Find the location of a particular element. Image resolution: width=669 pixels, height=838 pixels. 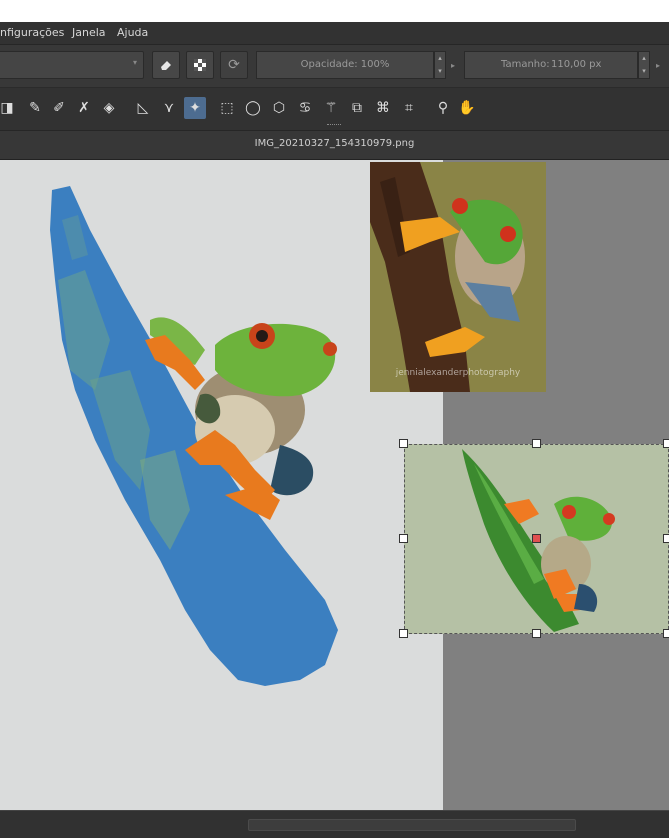

bezier-selection-tool: ⌘ is located at coordinates (383, 108).